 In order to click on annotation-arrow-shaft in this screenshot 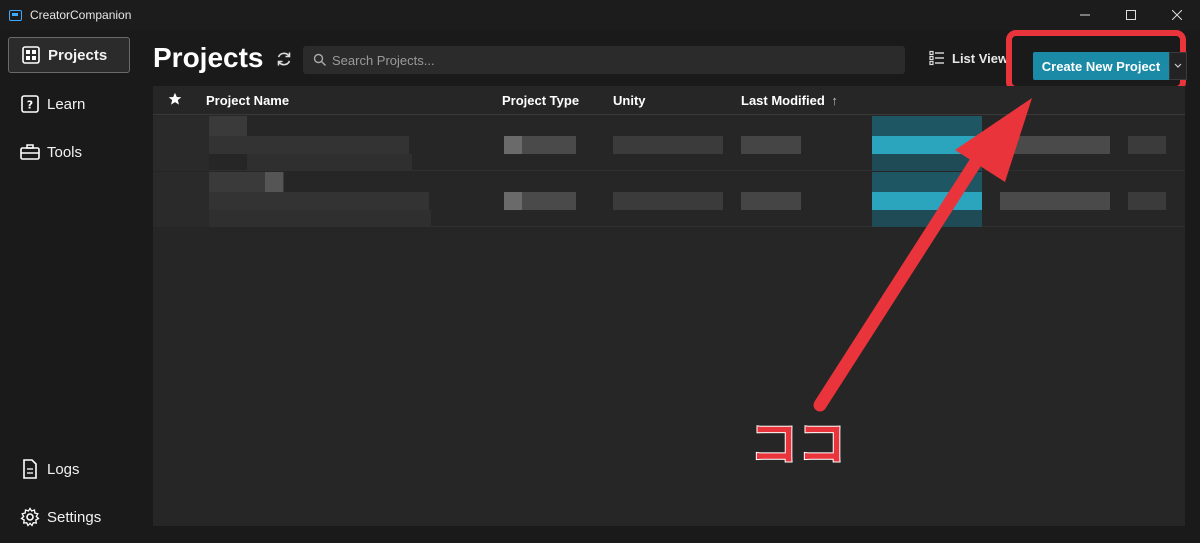, I will do `click(907, 268)`.